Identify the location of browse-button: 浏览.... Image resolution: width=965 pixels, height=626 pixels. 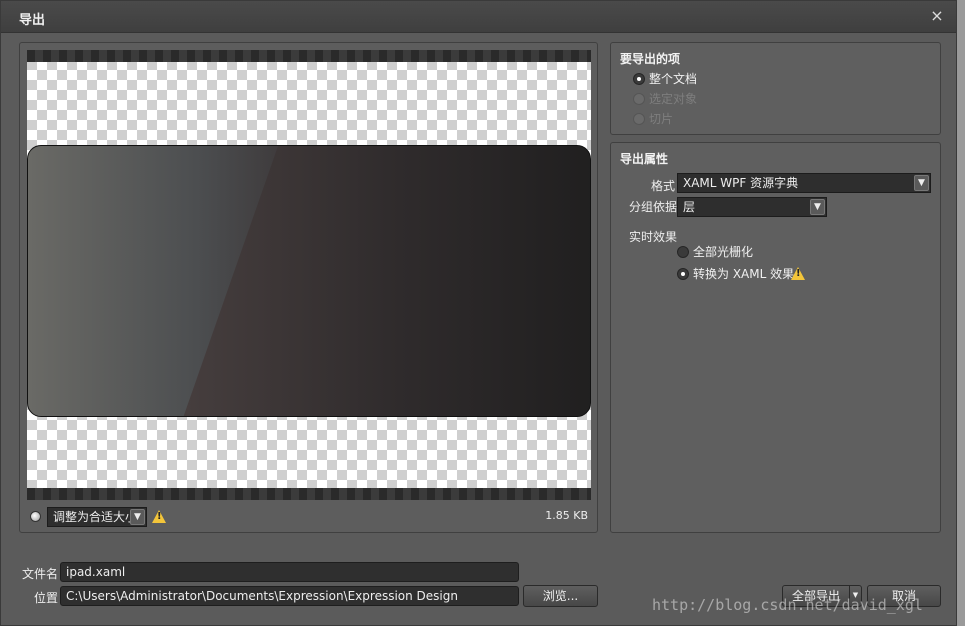
(560, 596).